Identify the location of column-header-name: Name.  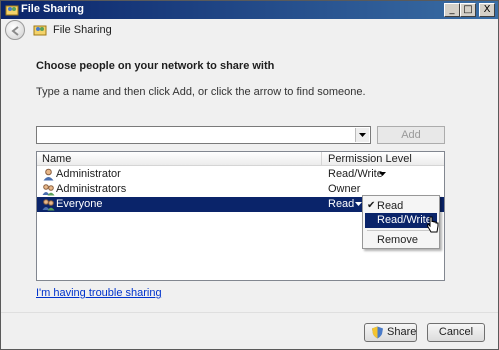
(56, 159).